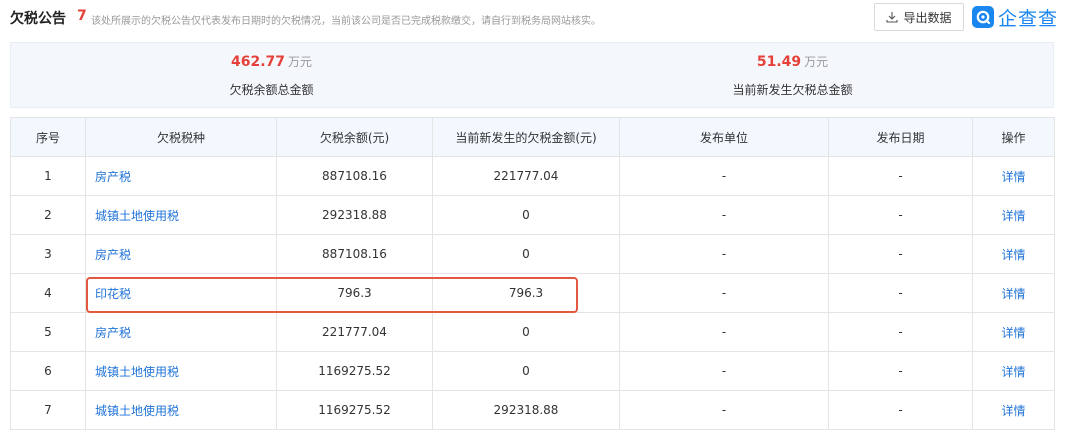 The height and width of the screenshot is (446, 1080). Describe the element at coordinates (927, 17) in the screenshot. I see `export-data-label: 导出数据` at that location.